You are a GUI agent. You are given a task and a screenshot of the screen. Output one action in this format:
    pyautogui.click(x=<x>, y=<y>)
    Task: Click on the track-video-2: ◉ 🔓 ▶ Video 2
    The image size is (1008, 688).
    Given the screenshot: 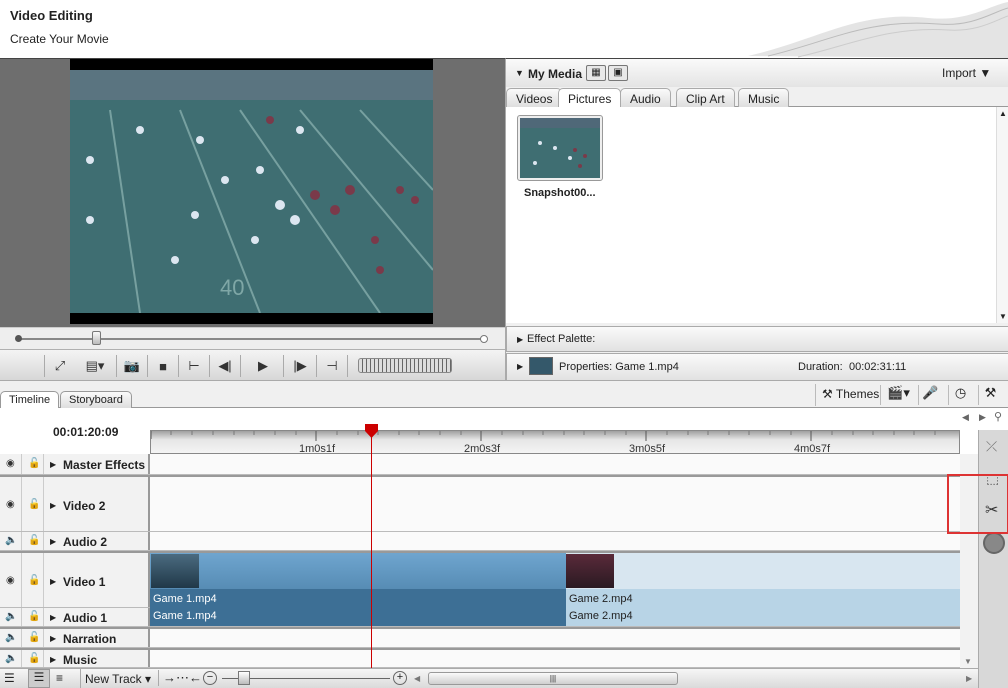 What is the action you would take?
    pyautogui.click(x=480, y=503)
    